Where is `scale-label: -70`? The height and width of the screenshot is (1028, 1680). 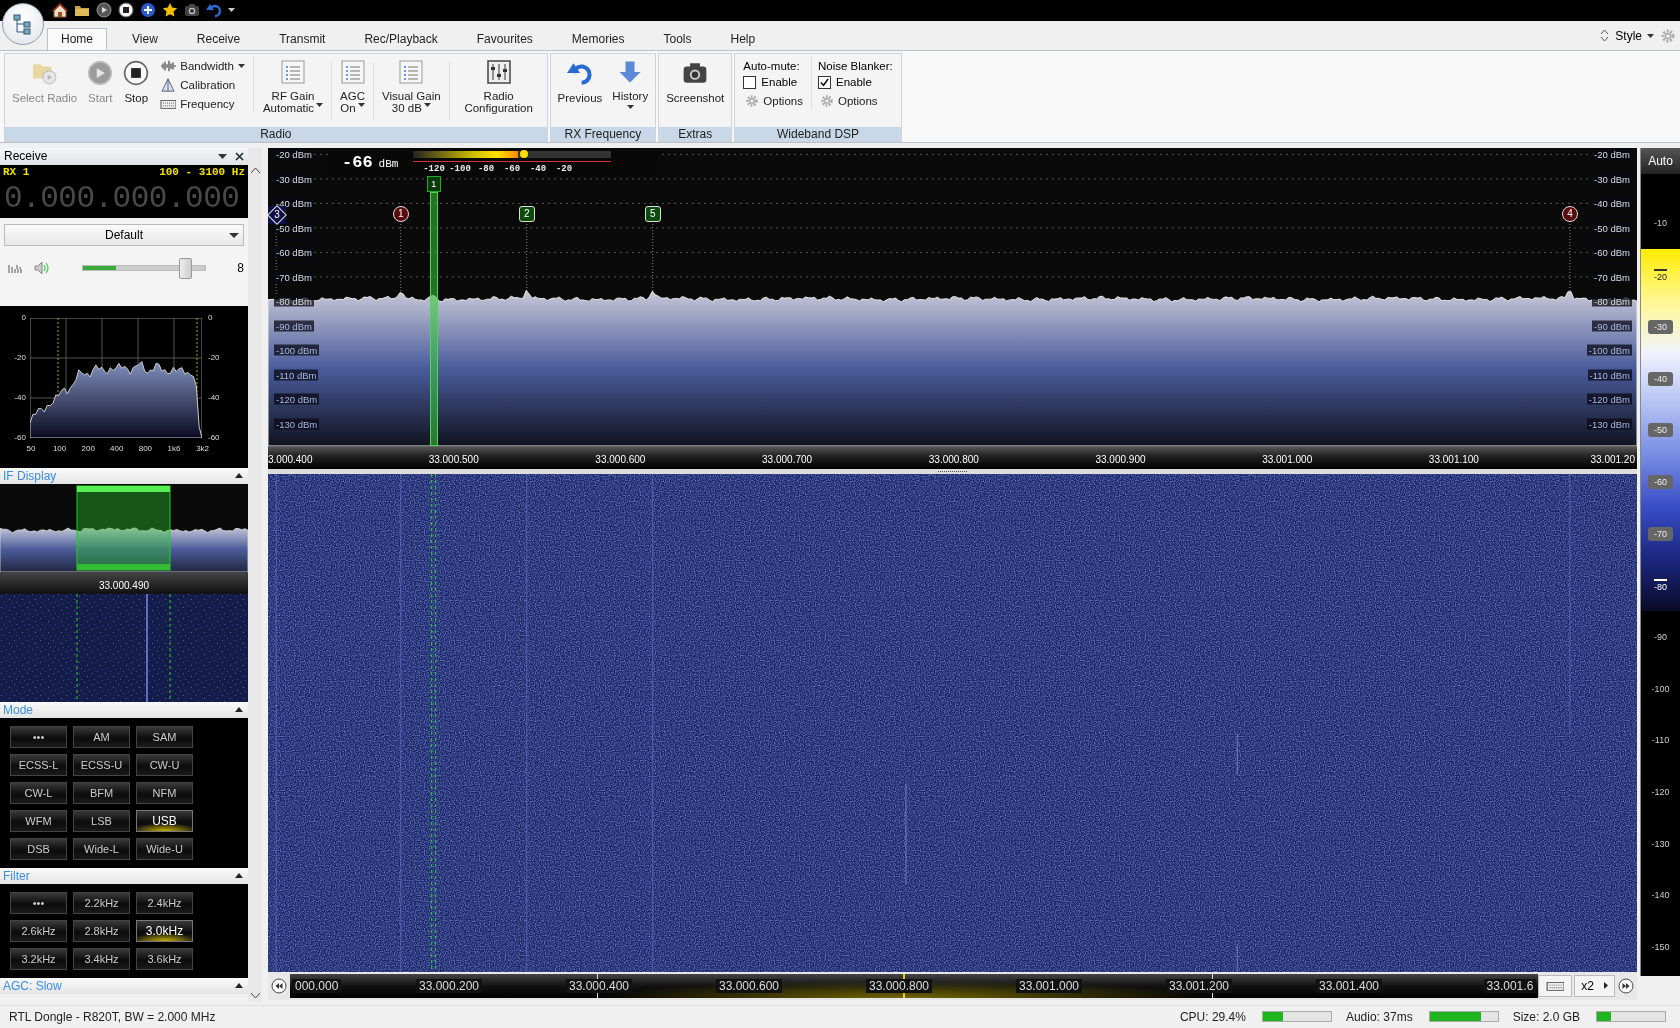 scale-label: -70 is located at coordinates (1660, 533).